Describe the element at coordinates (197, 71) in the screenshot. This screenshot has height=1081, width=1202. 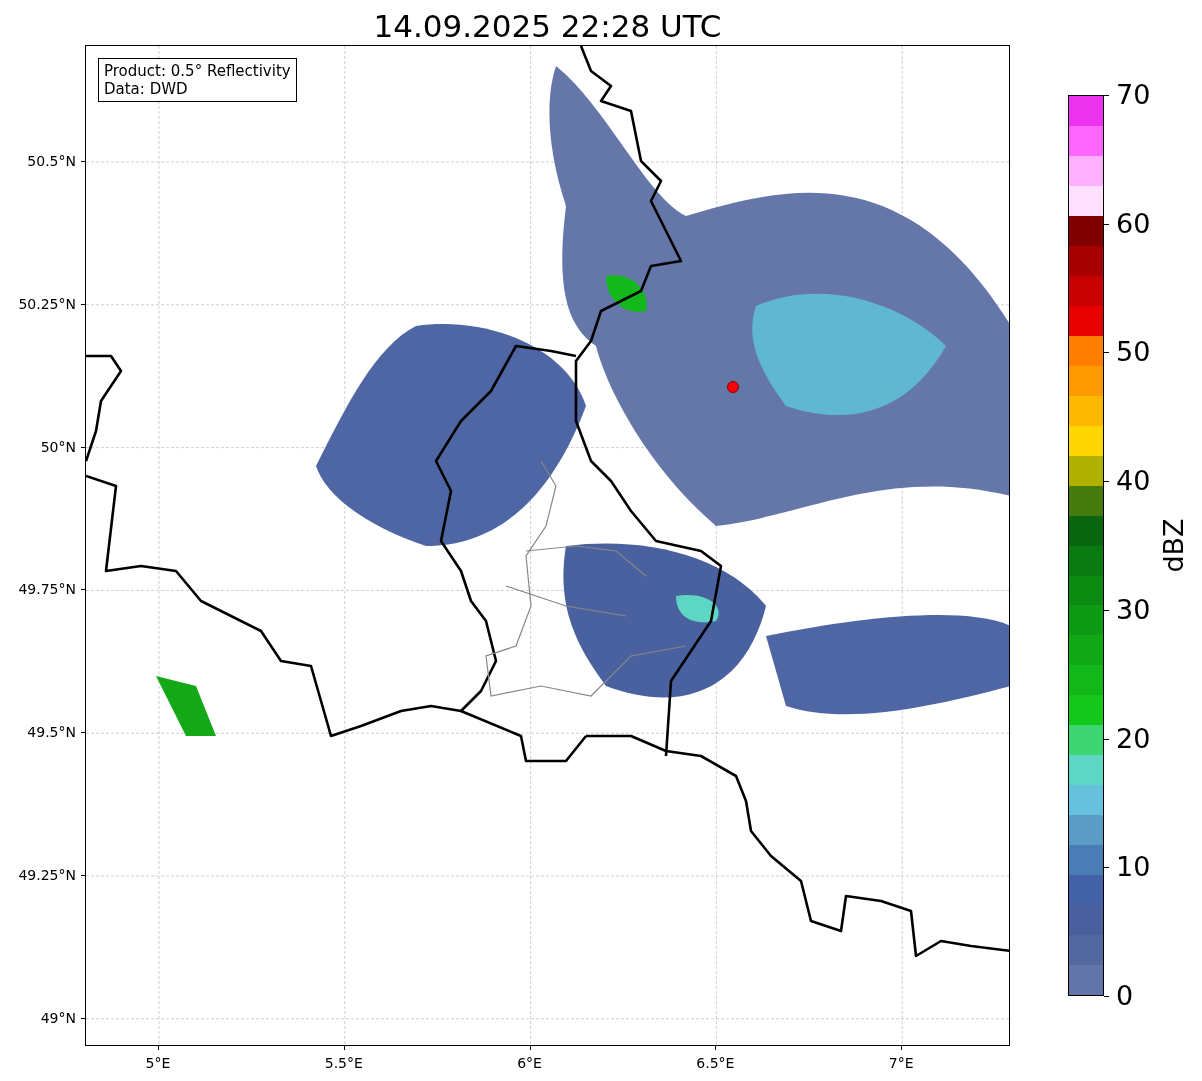
I see `legend-text: Product: 0.5° Reflectivity` at that location.